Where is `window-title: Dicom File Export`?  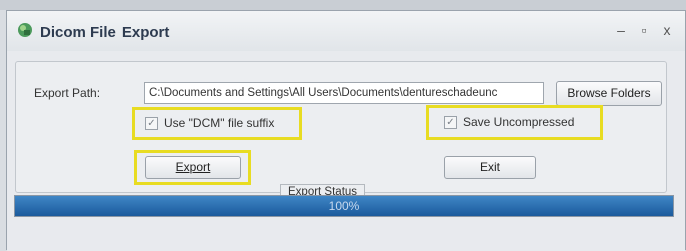
window-title: Dicom File Export is located at coordinates (104, 32).